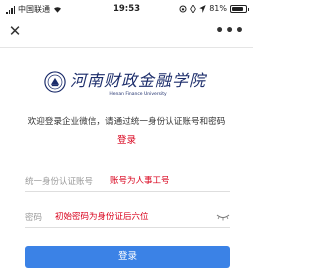 Image resolution: width=320 pixels, height=277 pixels. I want to click on close-button: ✕, so click(15, 31).